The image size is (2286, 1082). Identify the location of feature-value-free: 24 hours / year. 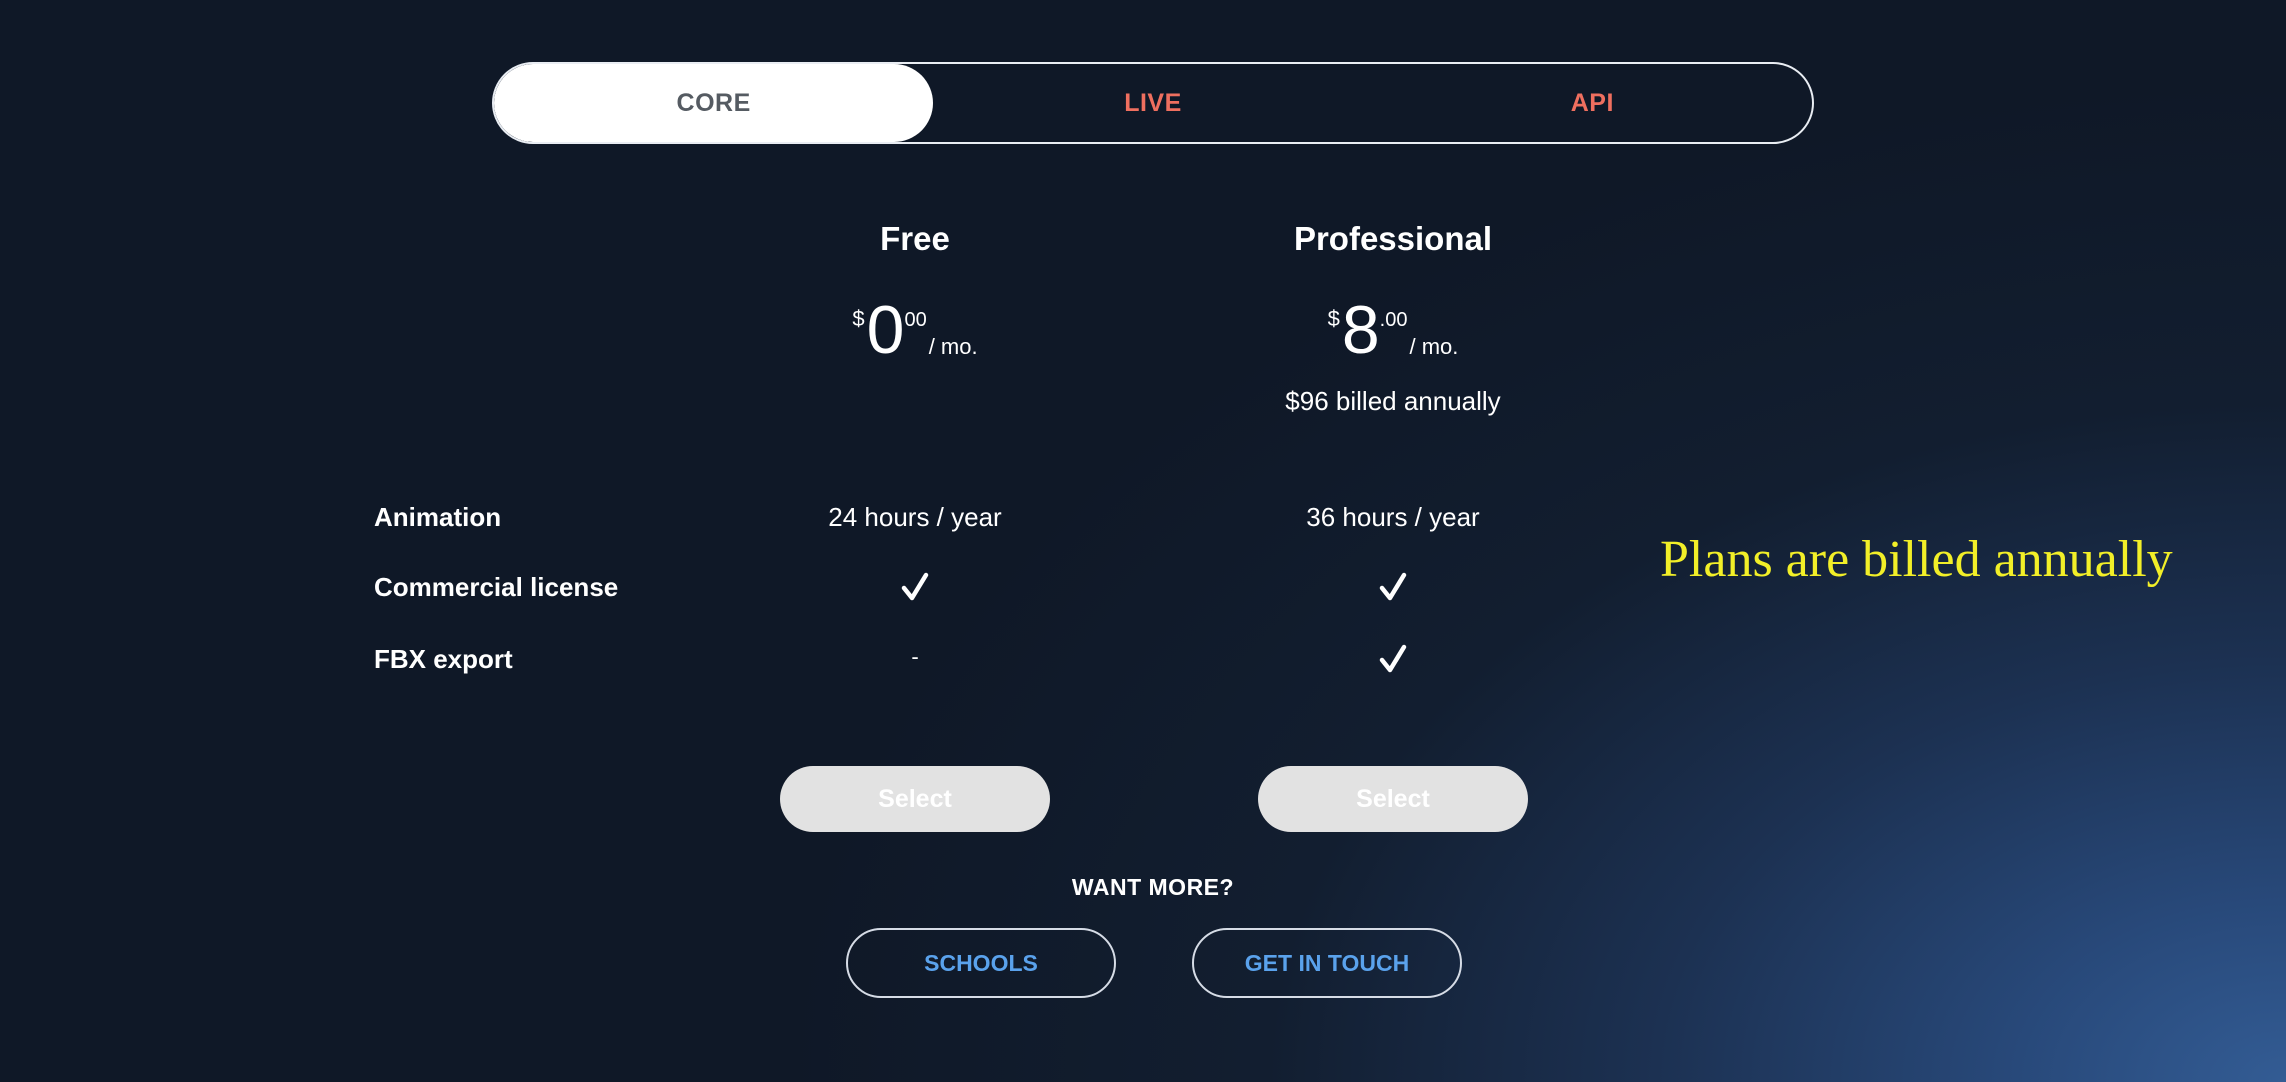
(915, 517).